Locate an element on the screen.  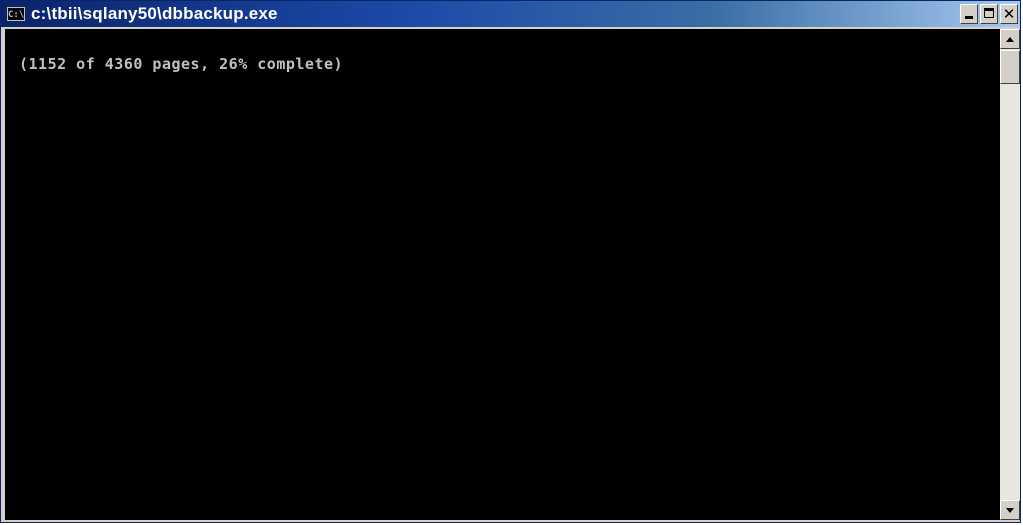
maximize-button is located at coordinates (989, 14).